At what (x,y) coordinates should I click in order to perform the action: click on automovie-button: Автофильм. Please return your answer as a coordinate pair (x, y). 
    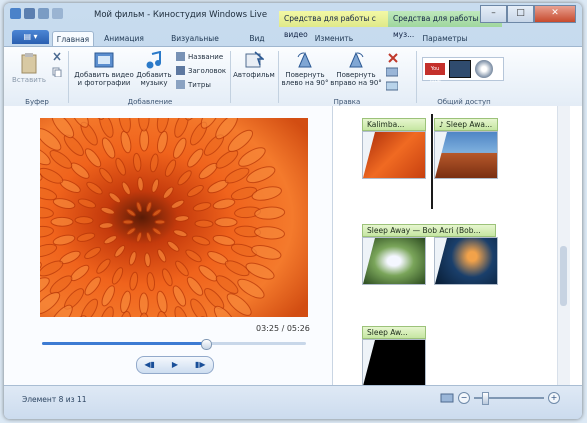
    Looking at the image, I should click on (254, 65).